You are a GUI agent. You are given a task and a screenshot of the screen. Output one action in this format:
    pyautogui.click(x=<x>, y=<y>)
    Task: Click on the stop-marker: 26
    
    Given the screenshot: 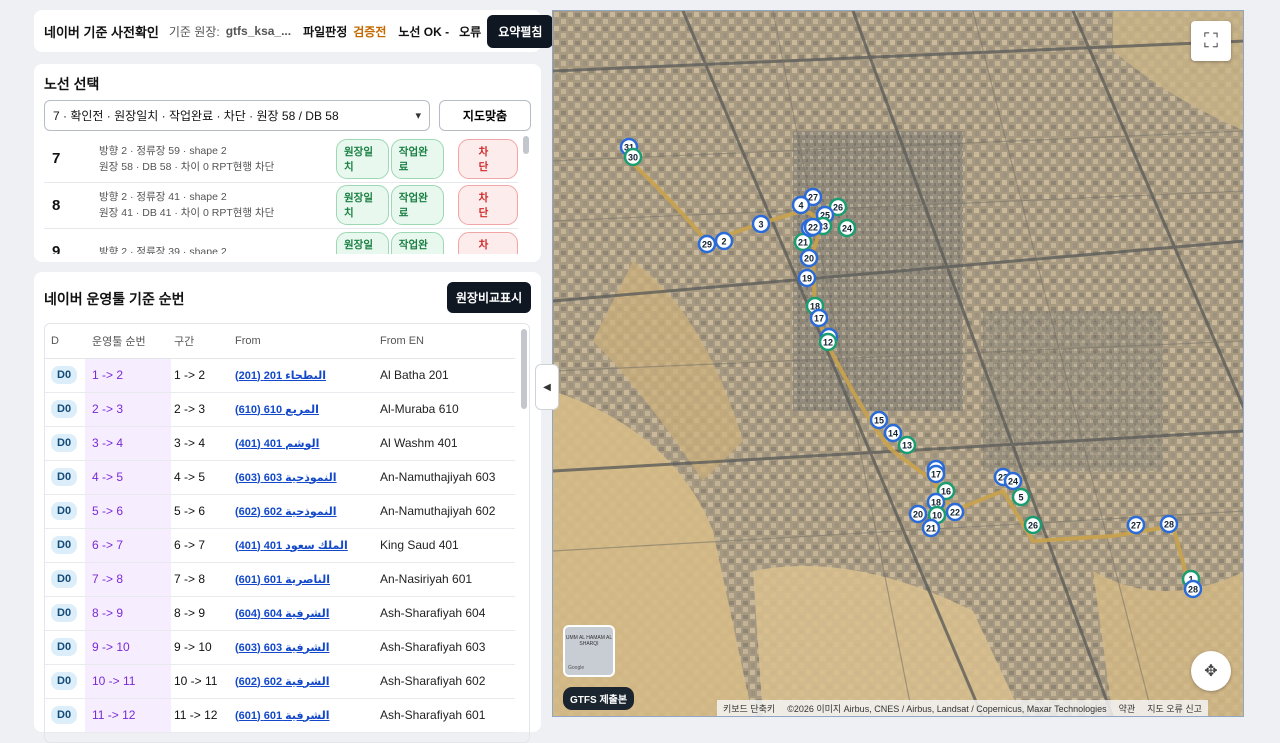 What is the action you would take?
    pyautogui.click(x=1033, y=525)
    